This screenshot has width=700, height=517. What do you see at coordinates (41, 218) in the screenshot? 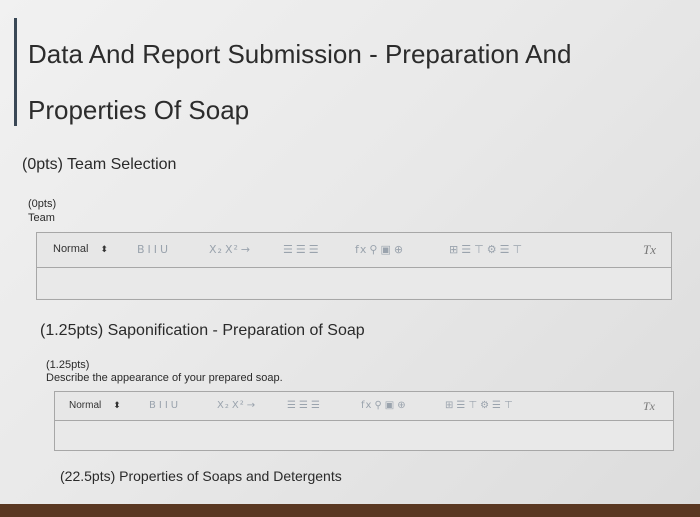
I see `question-prompt-team: Team` at bounding box center [41, 218].